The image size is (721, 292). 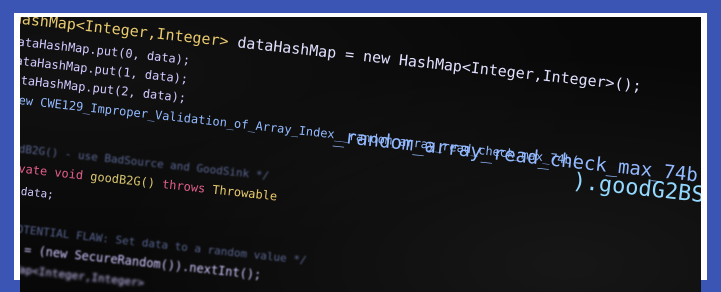 What do you see at coordinates (37, 192) in the screenshot?
I see `code-line-int-data: int data;` at bounding box center [37, 192].